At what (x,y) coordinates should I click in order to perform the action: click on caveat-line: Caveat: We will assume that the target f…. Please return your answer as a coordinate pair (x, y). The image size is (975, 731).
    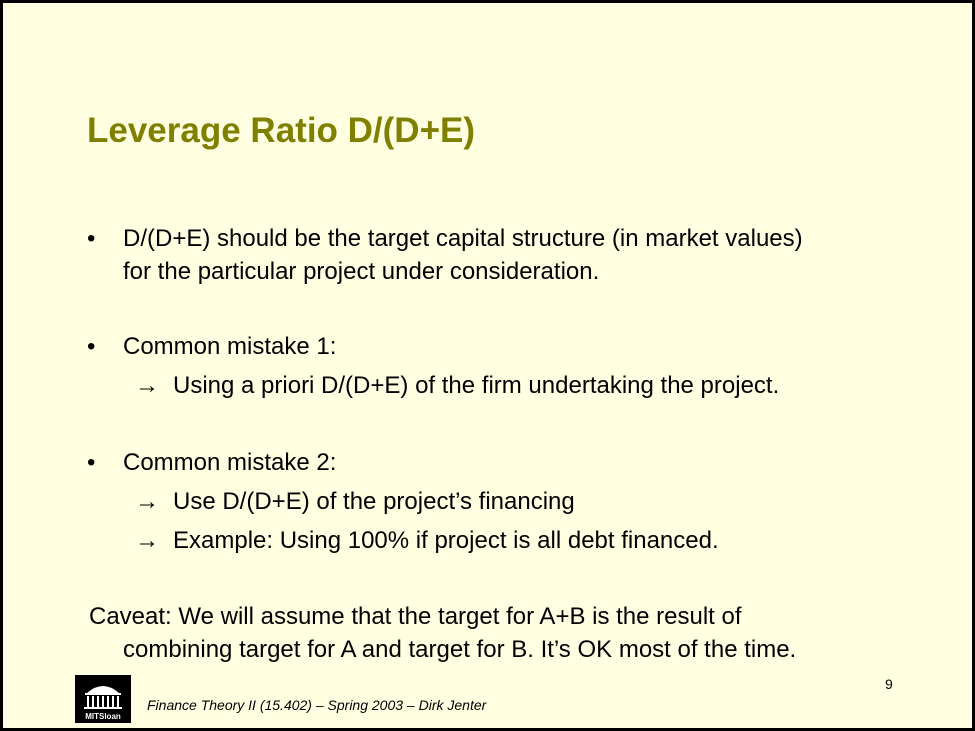
    Looking at the image, I should click on (415, 616).